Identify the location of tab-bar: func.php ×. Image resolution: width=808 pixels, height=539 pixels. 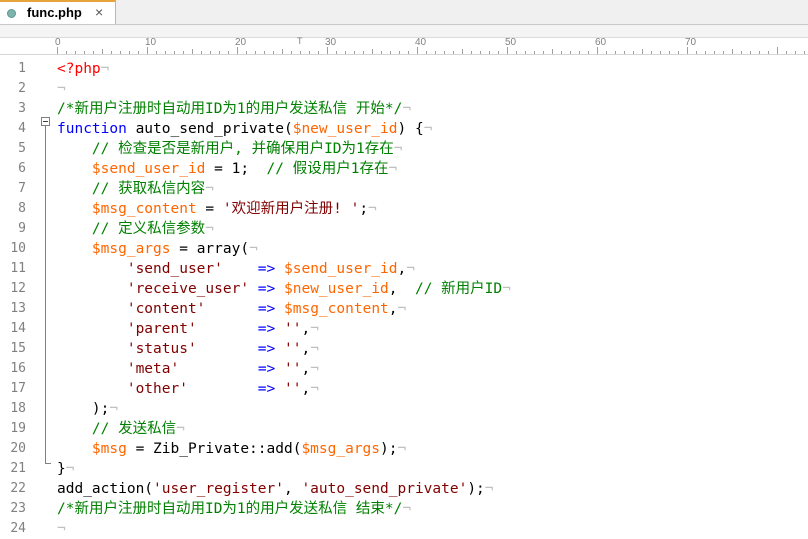
(404, 12).